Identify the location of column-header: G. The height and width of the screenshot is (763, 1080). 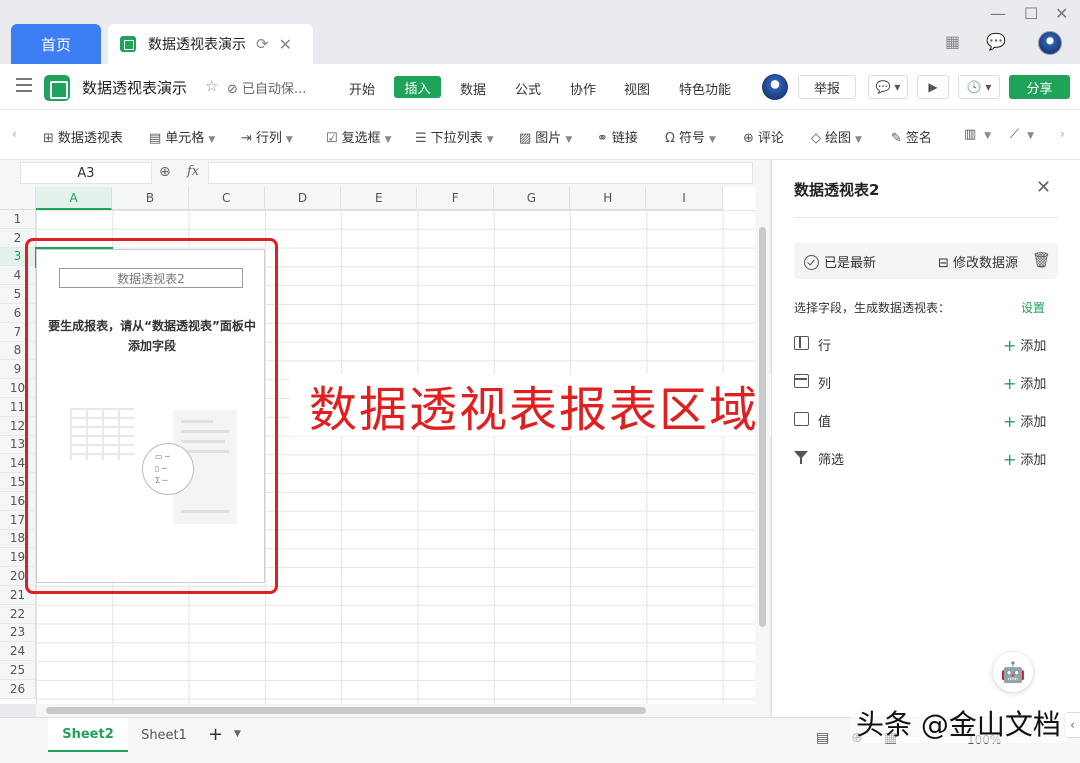
(532, 198).